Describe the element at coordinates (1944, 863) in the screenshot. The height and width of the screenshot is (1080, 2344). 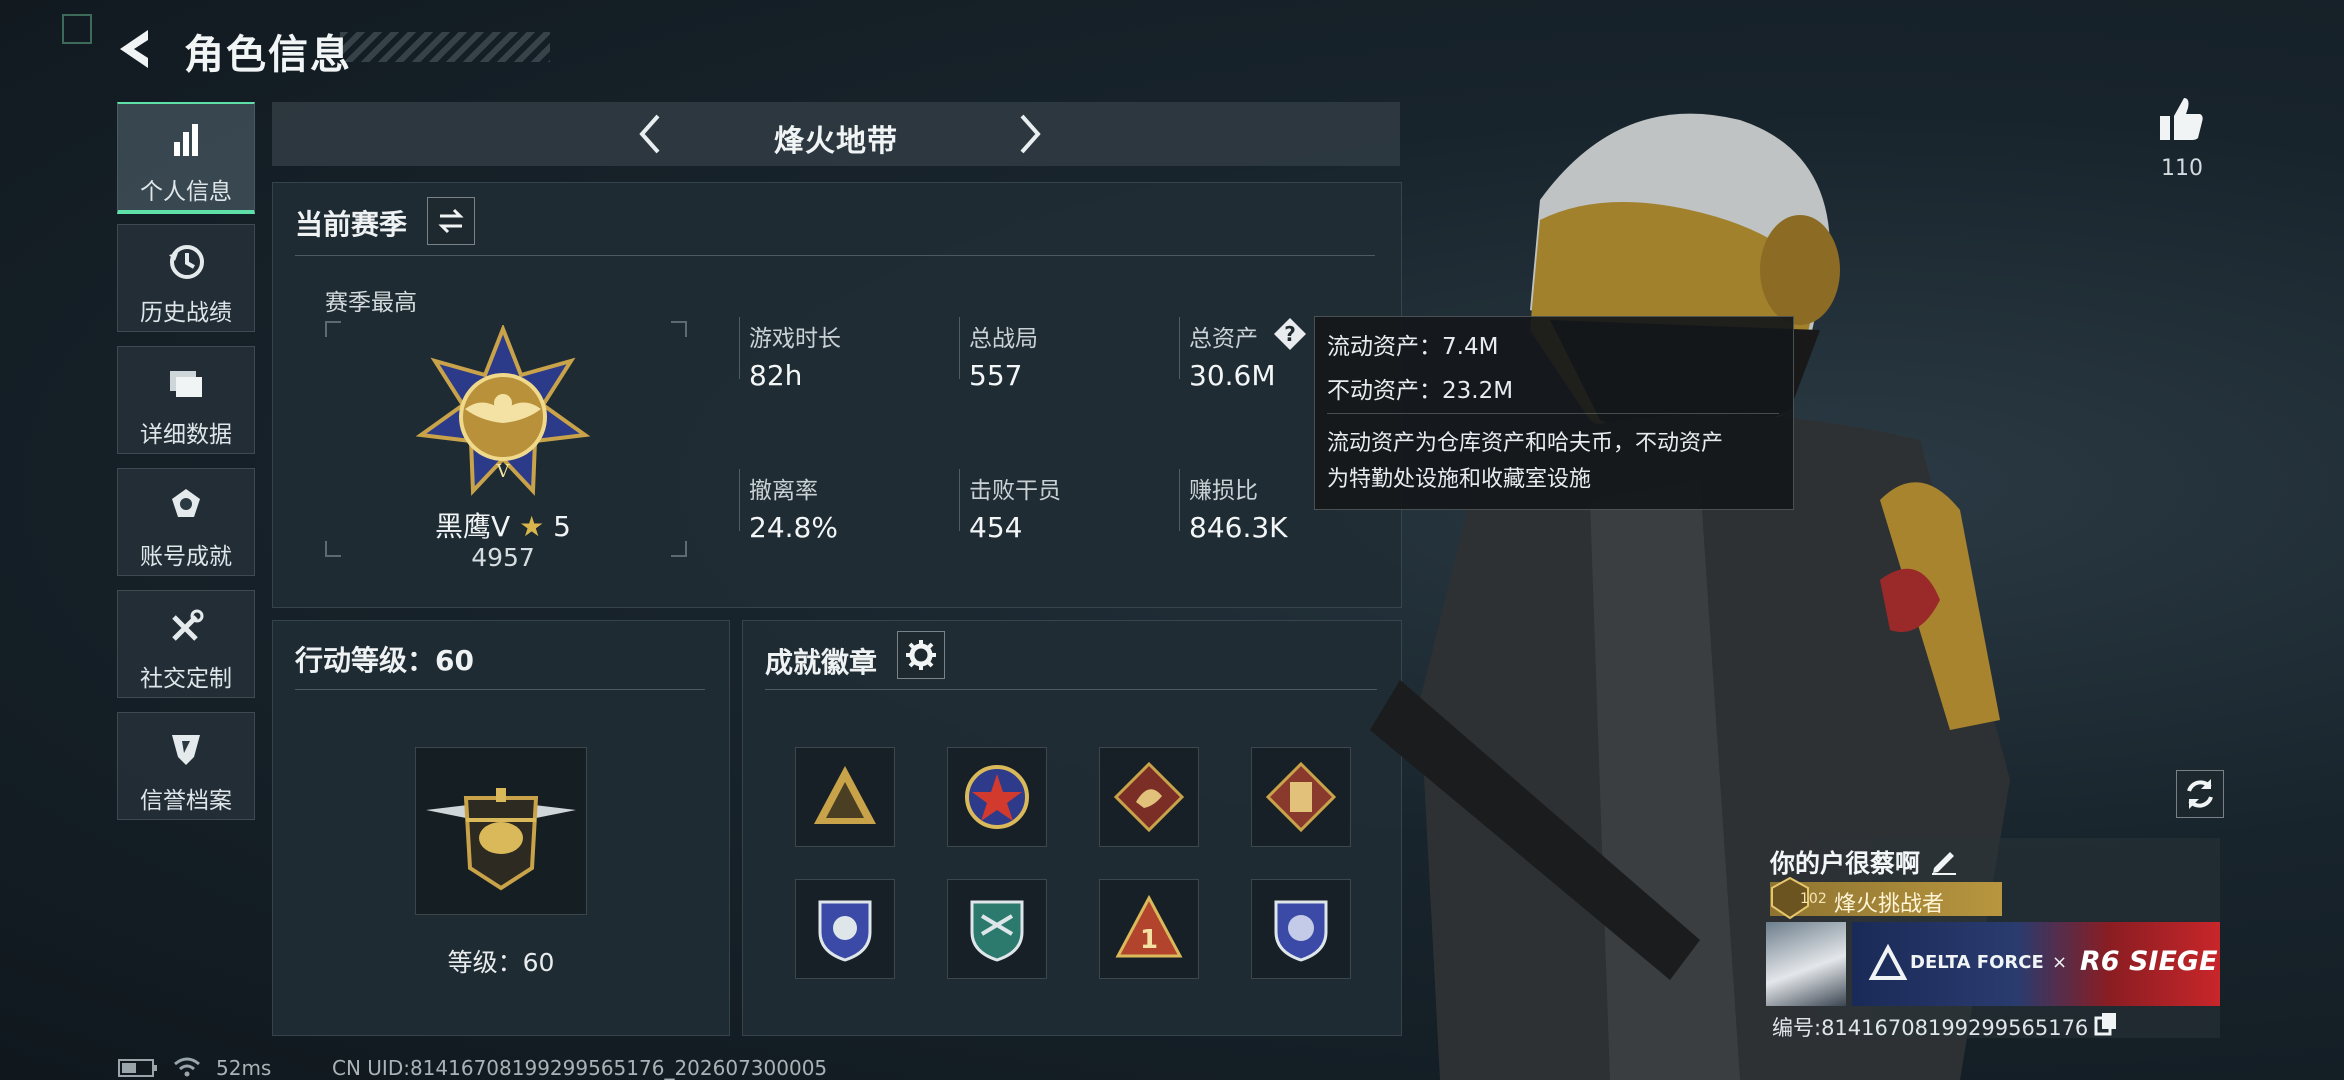
I see `pencil-icon` at that location.